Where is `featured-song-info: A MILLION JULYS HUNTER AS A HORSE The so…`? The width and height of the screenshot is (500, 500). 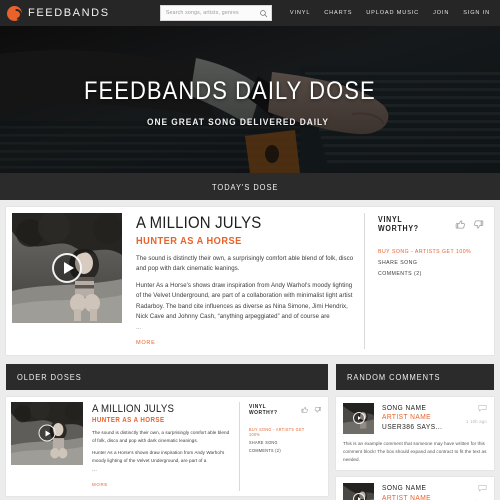 featured-song-info: A MILLION JULYS HUNTER AS A HORSE The so… is located at coordinates (243, 281).